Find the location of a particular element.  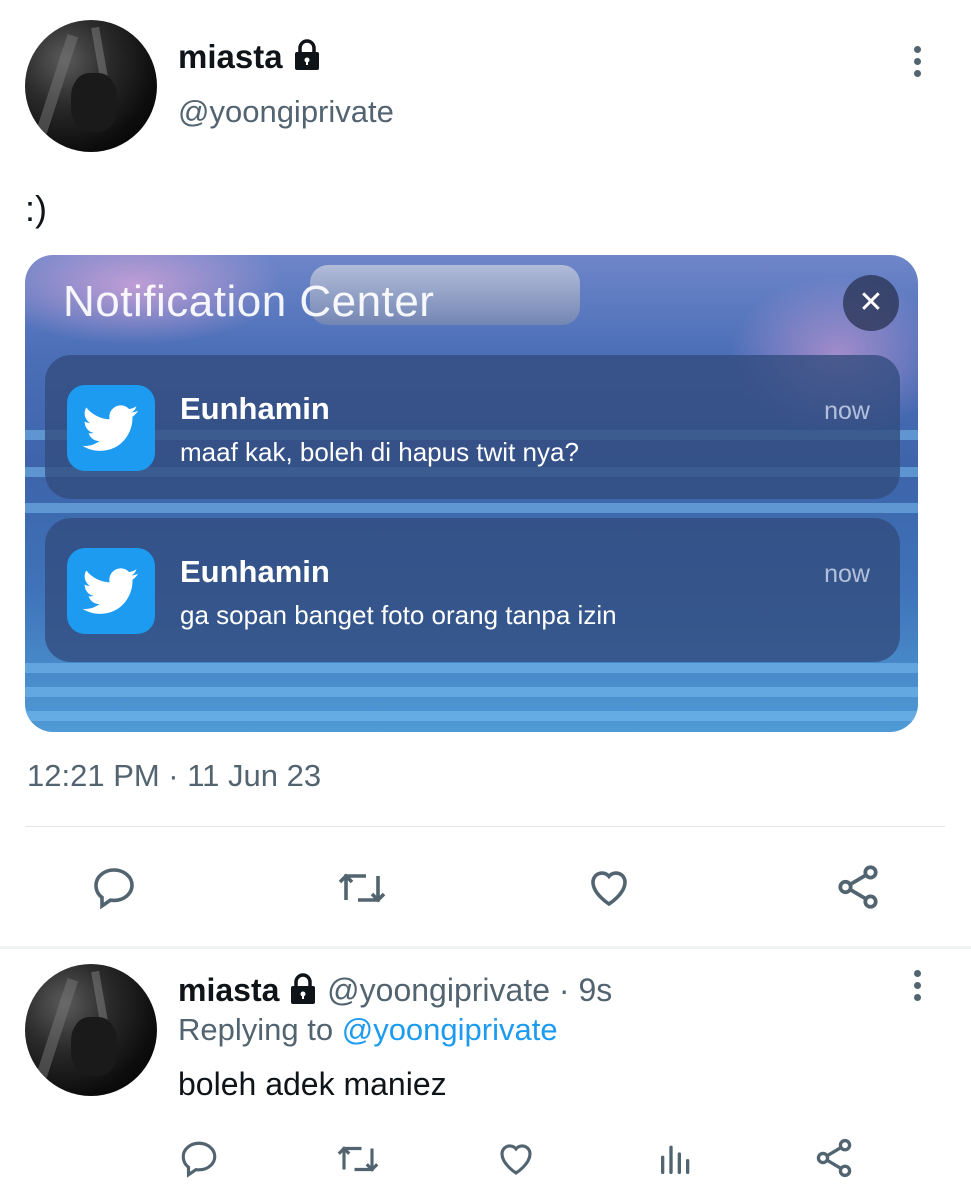

reply-author-name: miasta is located at coordinates (228, 990).